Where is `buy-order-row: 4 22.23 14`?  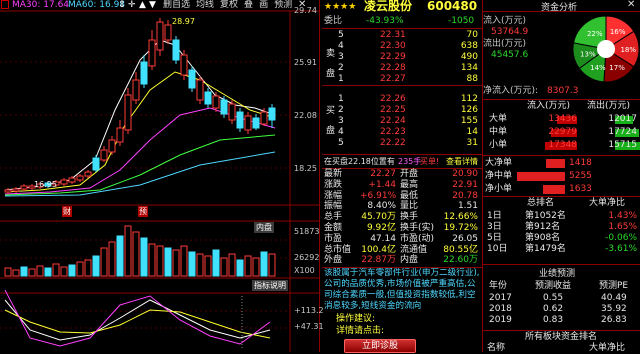 buy-order-row: 4 22.23 14 is located at coordinates (401, 132).